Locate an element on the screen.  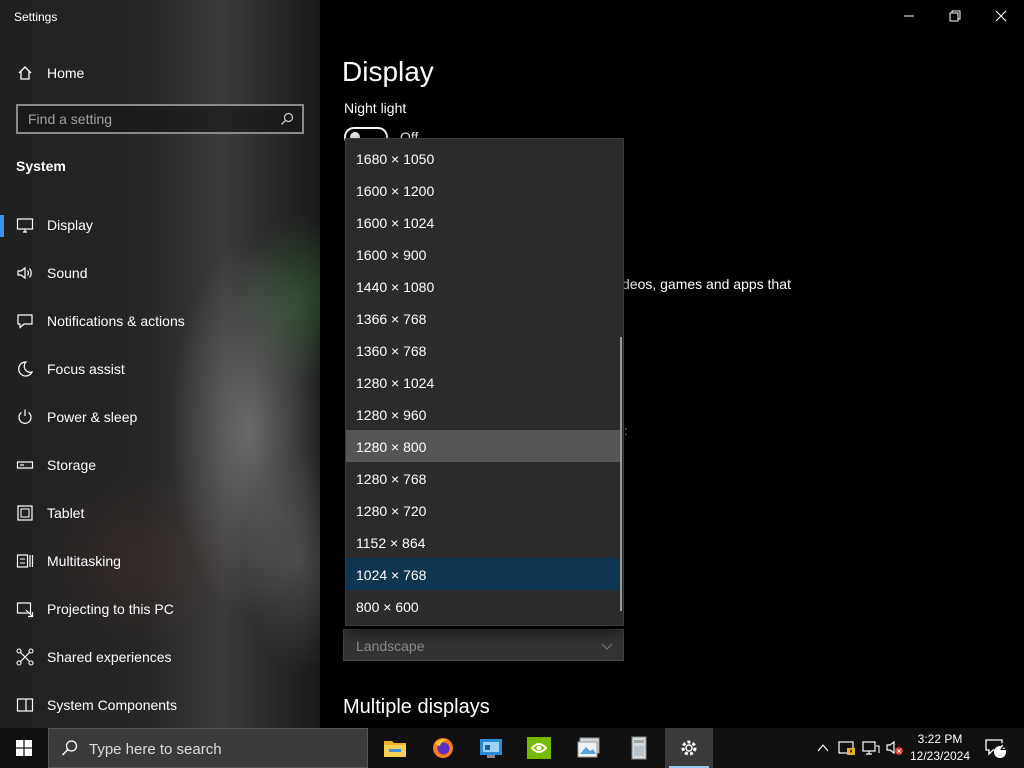
resolution-option: 1280 × 768 is located at coordinates (483, 478).